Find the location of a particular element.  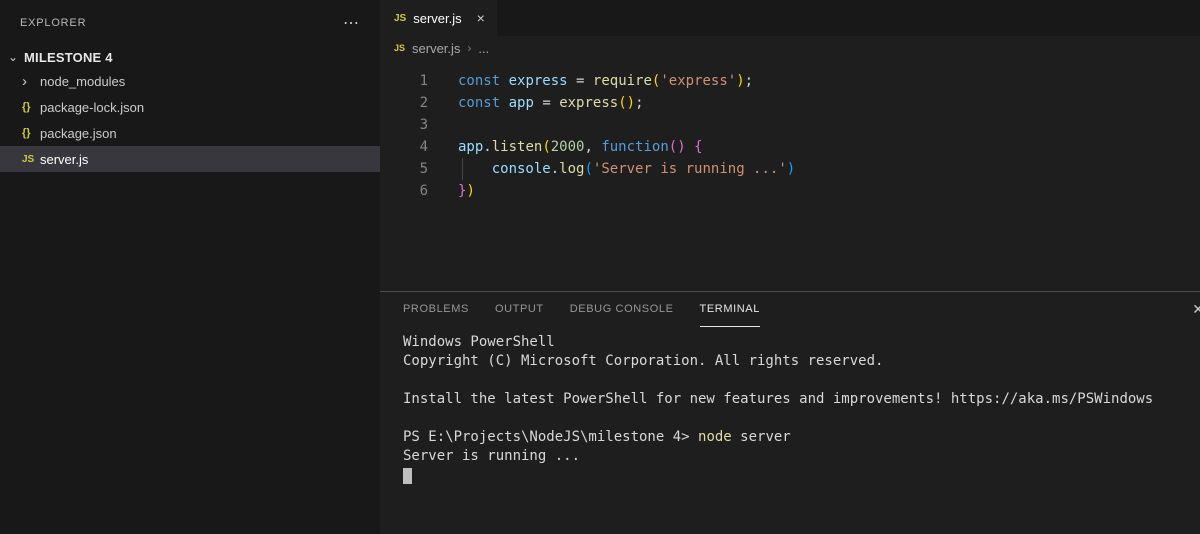

chevron-down-icon: ⌄ is located at coordinates (13, 57).